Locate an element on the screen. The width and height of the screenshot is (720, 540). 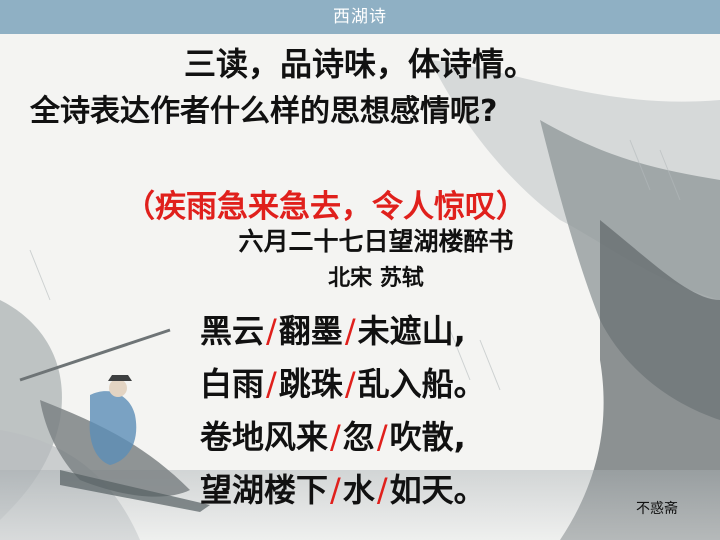
poem-phrase: 跳珠 is located at coordinates (310, 384).